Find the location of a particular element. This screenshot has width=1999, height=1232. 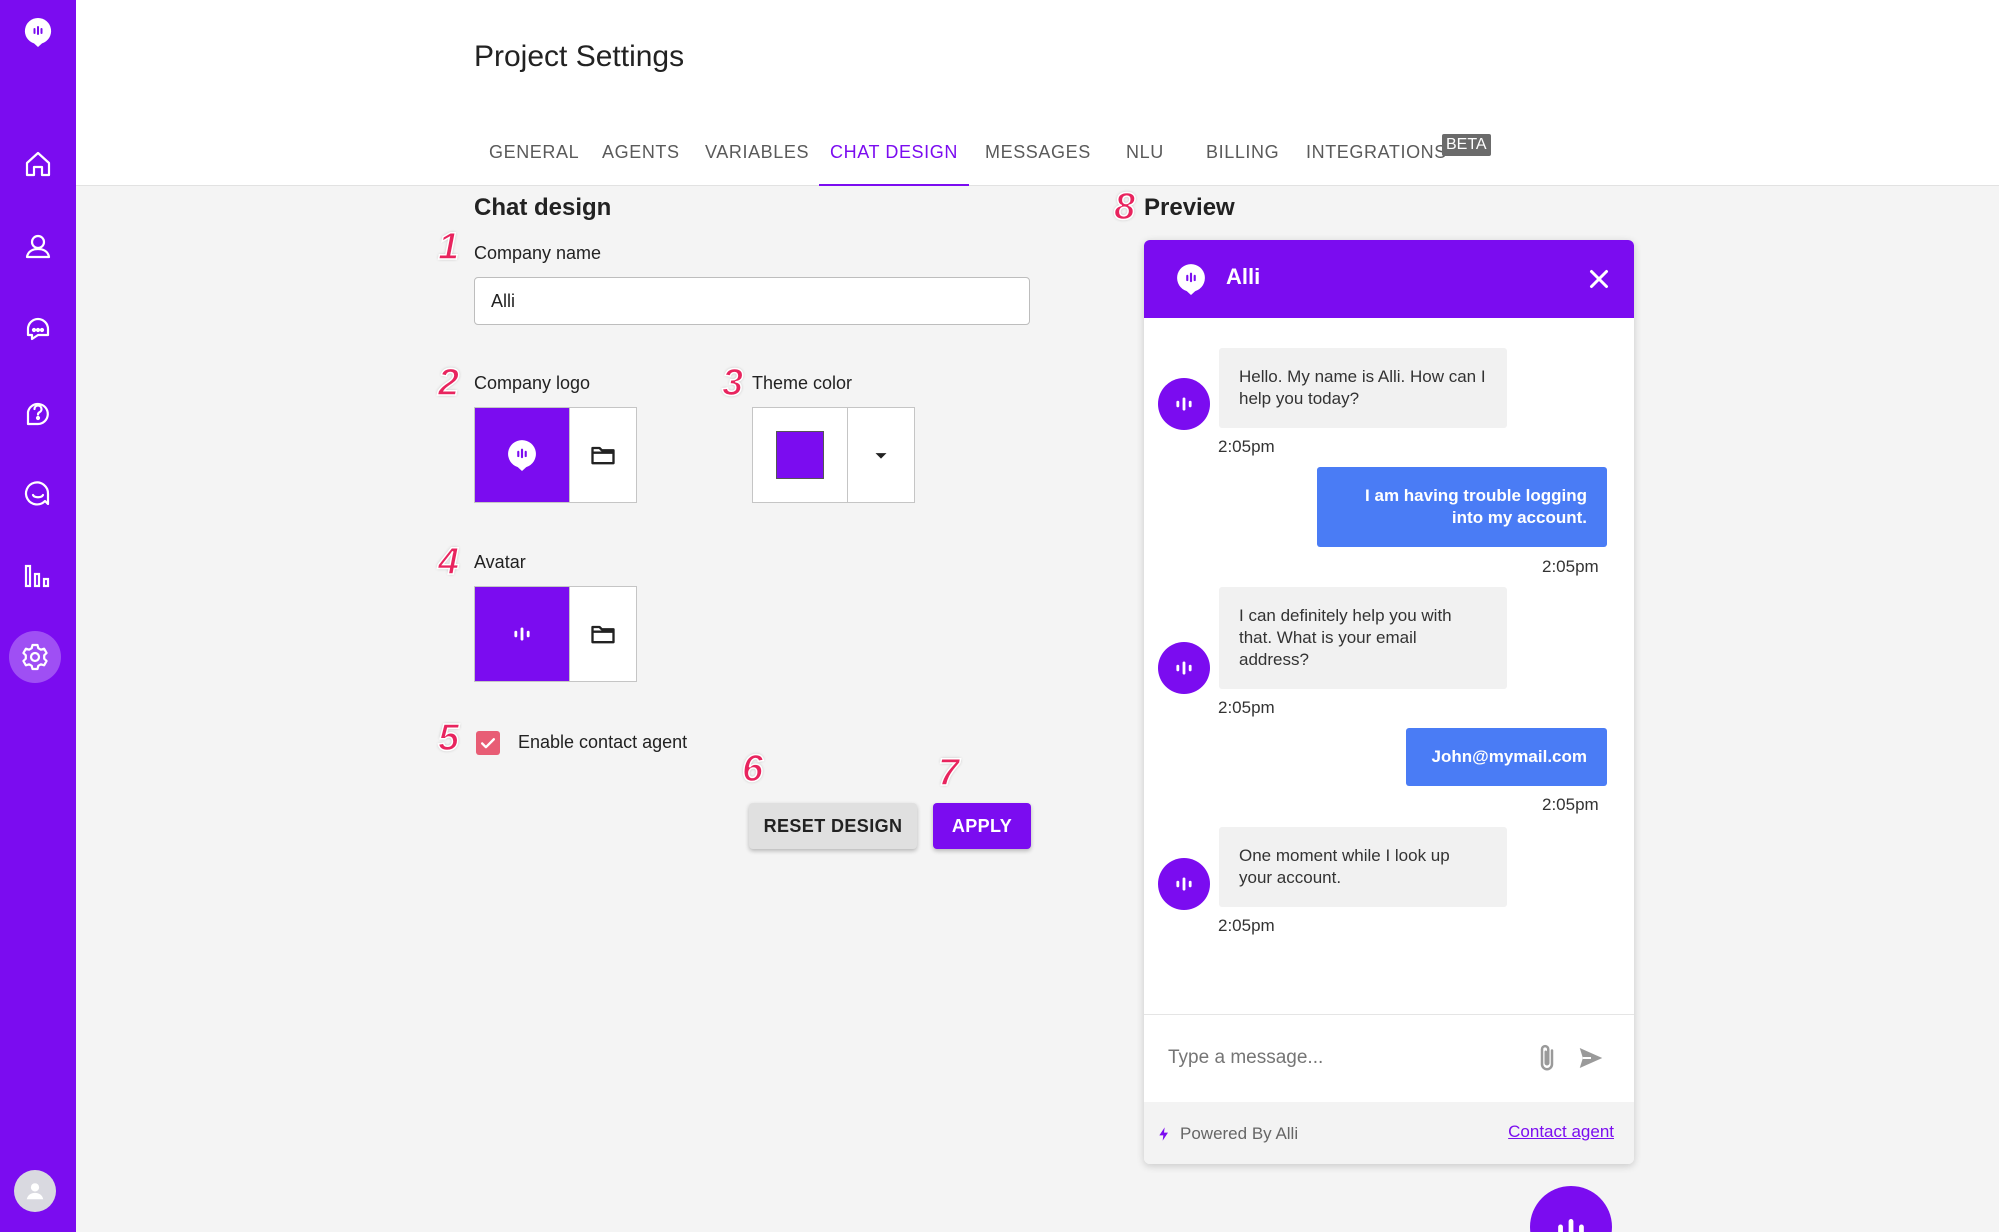

avatar-label: Avatar is located at coordinates (500, 562).